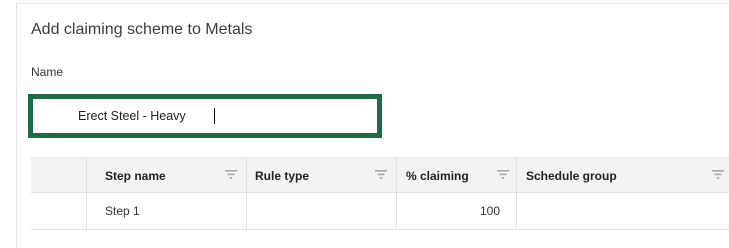 This screenshot has height=248, width=729. What do you see at coordinates (223, 116) in the screenshot?
I see `name-input` at bounding box center [223, 116].